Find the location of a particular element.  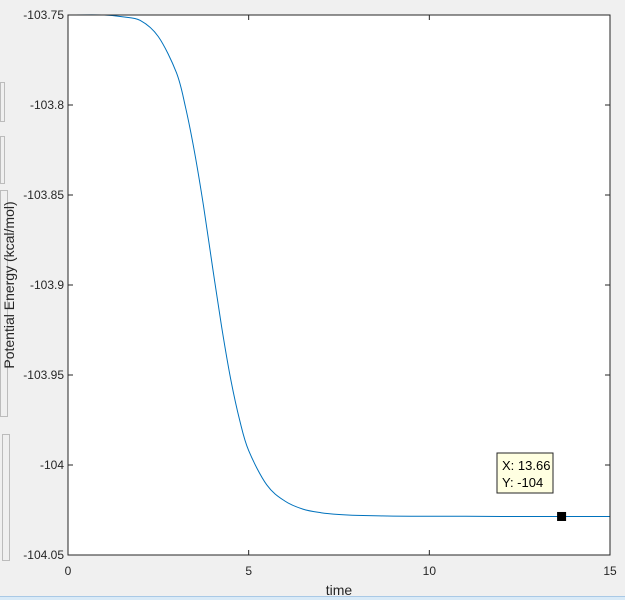

y-tick-label: -104 is located at coordinates (52, 465).